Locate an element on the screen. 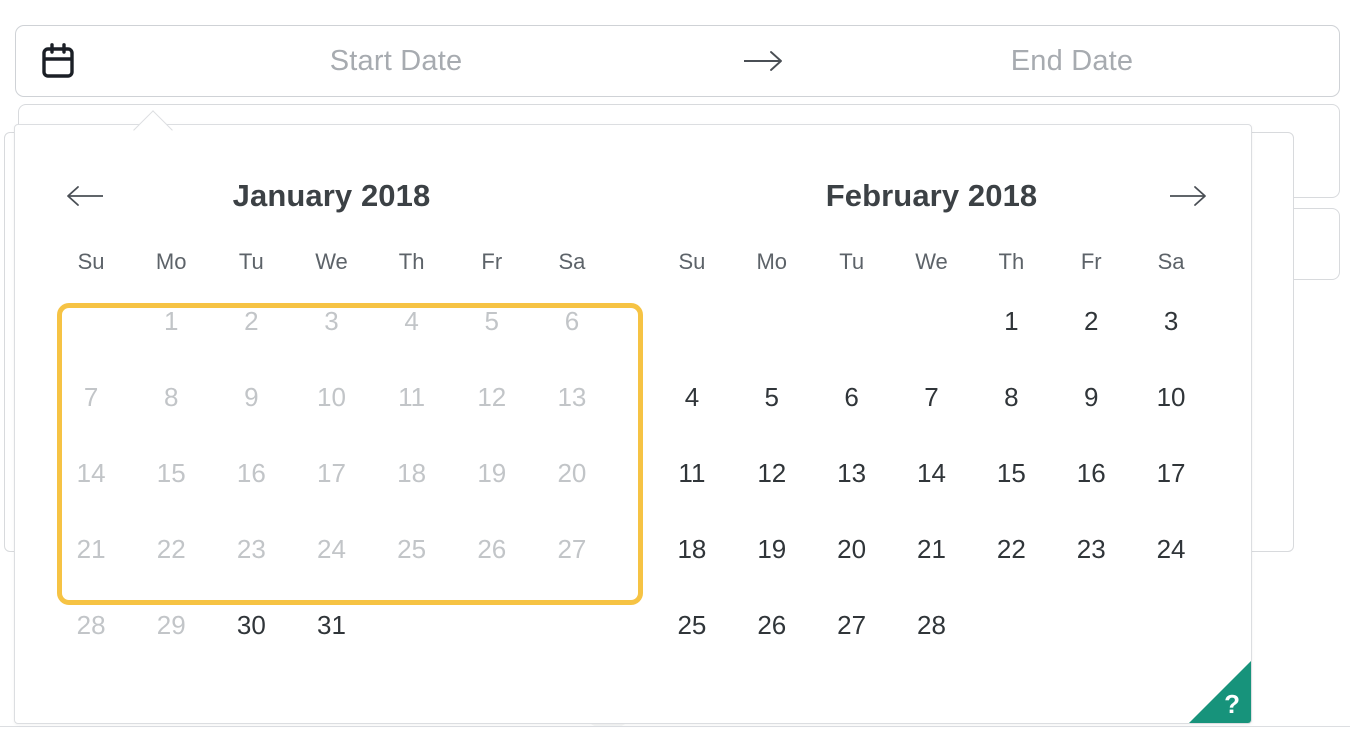 This screenshot has width=1350, height=740. day-cell-disabled: 16 is located at coordinates (251, 472).